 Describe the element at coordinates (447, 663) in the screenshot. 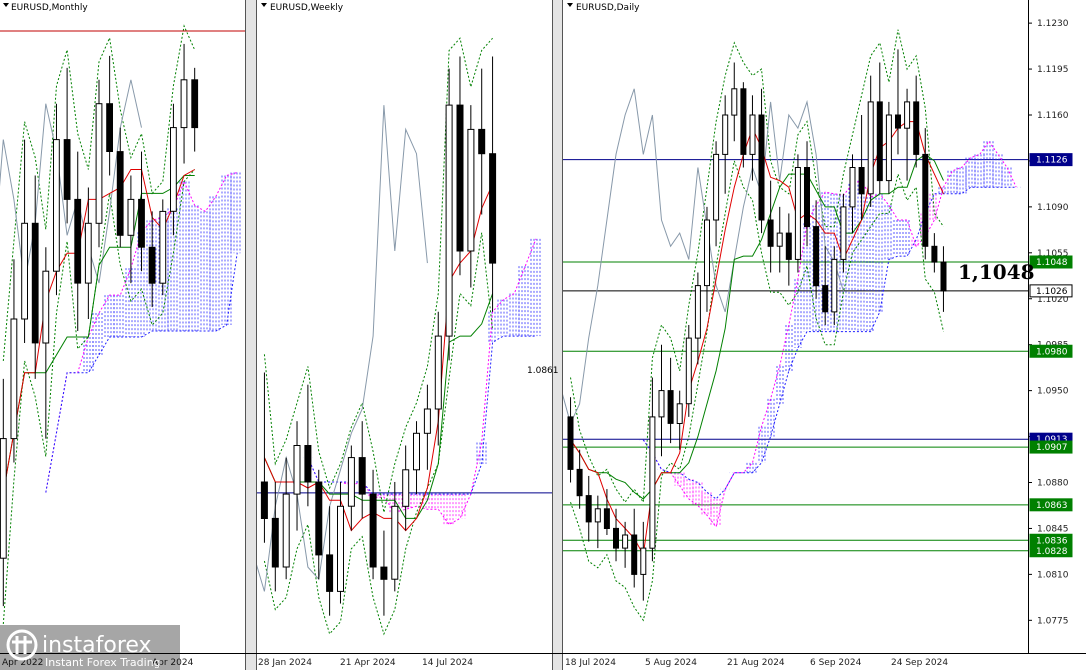

I see `weekly-date-label: 14 Jul 2024` at that location.